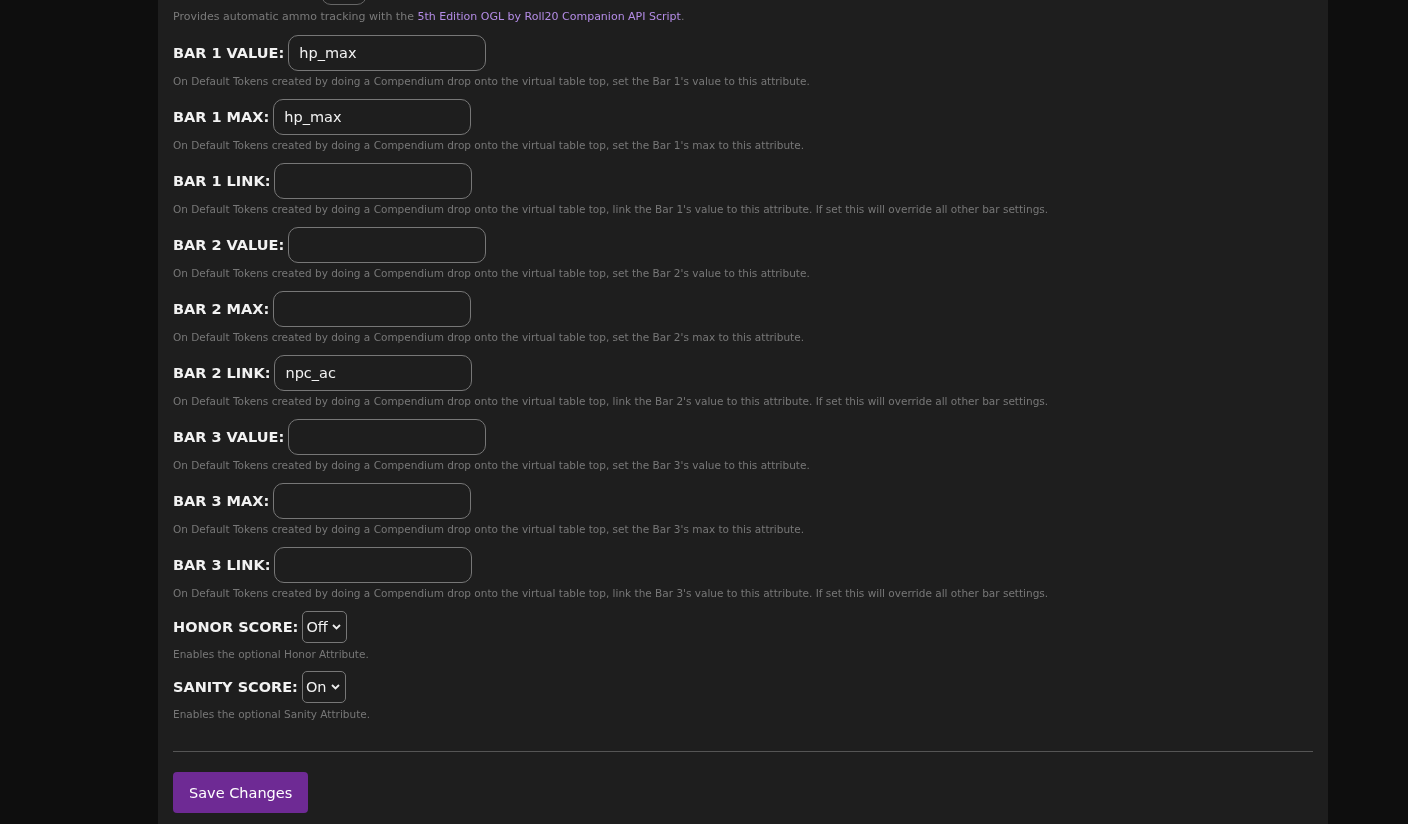  I want to click on description-text: On Default Tokens created by doing a Compendium drop onto the virtual table top, set the Bar 3's max to this attribute., so click(489, 529).